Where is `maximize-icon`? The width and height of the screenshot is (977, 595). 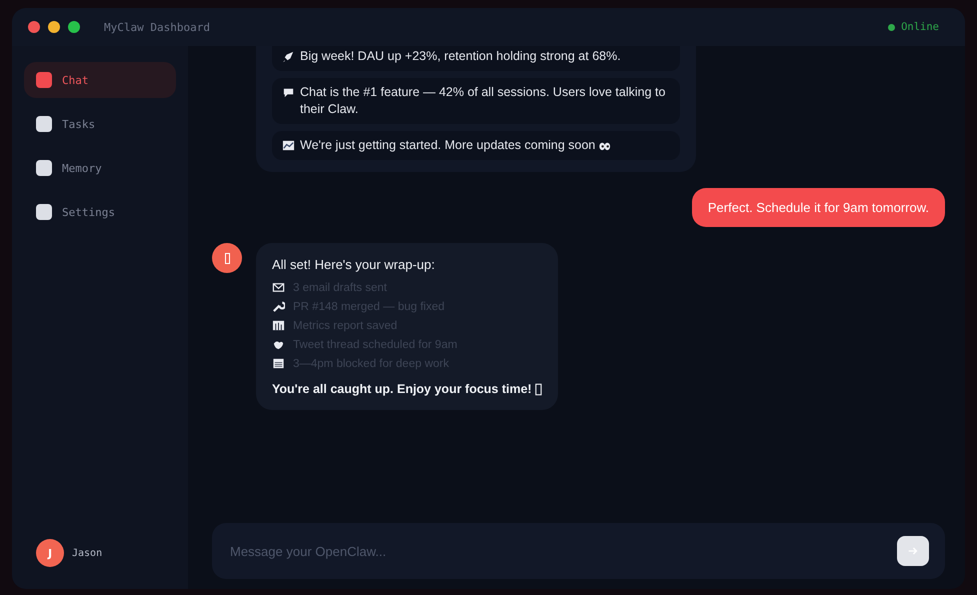 maximize-icon is located at coordinates (74, 27).